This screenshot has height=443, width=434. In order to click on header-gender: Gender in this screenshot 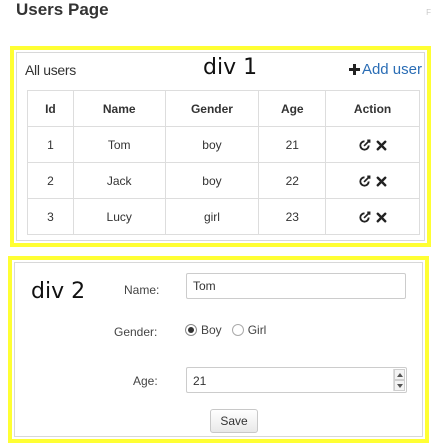, I will do `click(212, 108)`.